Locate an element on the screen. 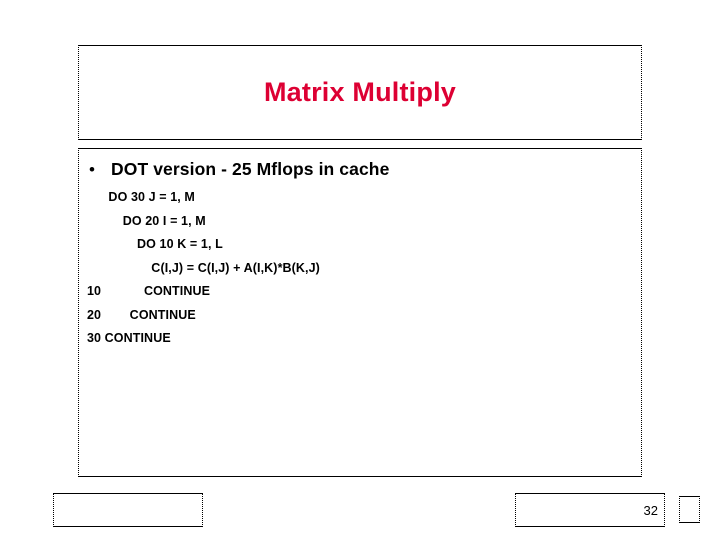 This screenshot has height=540, width=720. title-placeholder: Matrix Multiply is located at coordinates (360, 92).